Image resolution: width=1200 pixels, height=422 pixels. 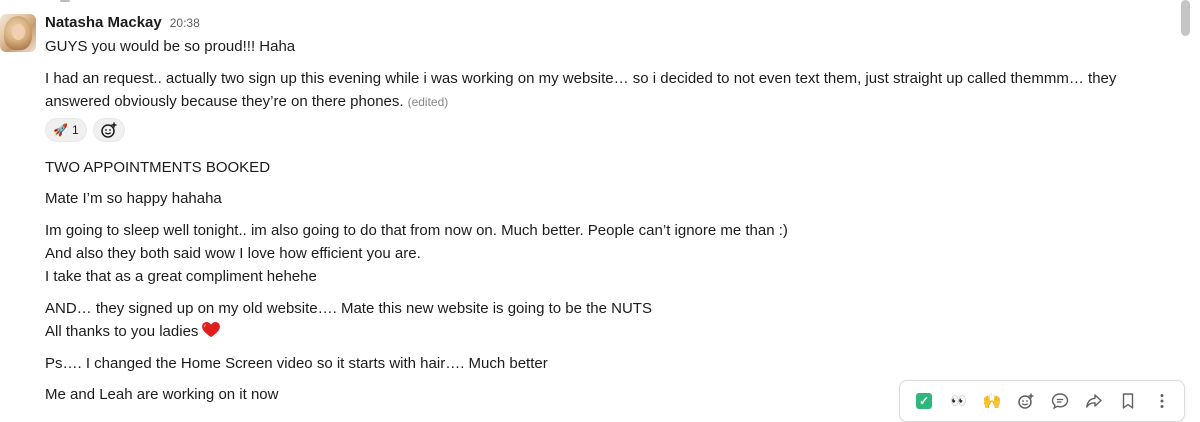 I want to click on scrollbar-thumb, so click(x=1185, y=18).